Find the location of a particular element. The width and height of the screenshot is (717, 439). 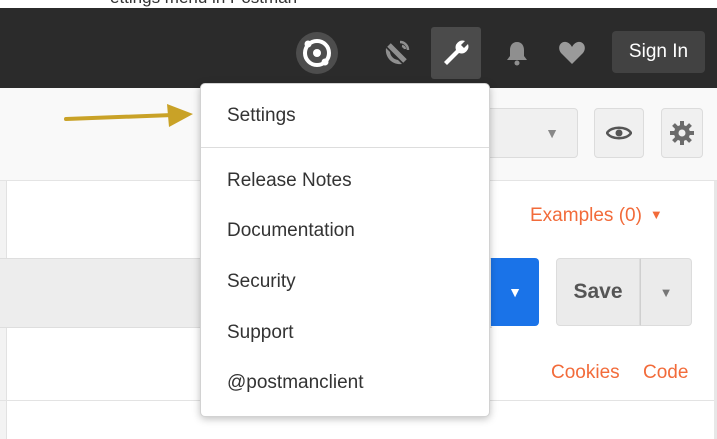

menu-divider is located at coordinates (345, 147).